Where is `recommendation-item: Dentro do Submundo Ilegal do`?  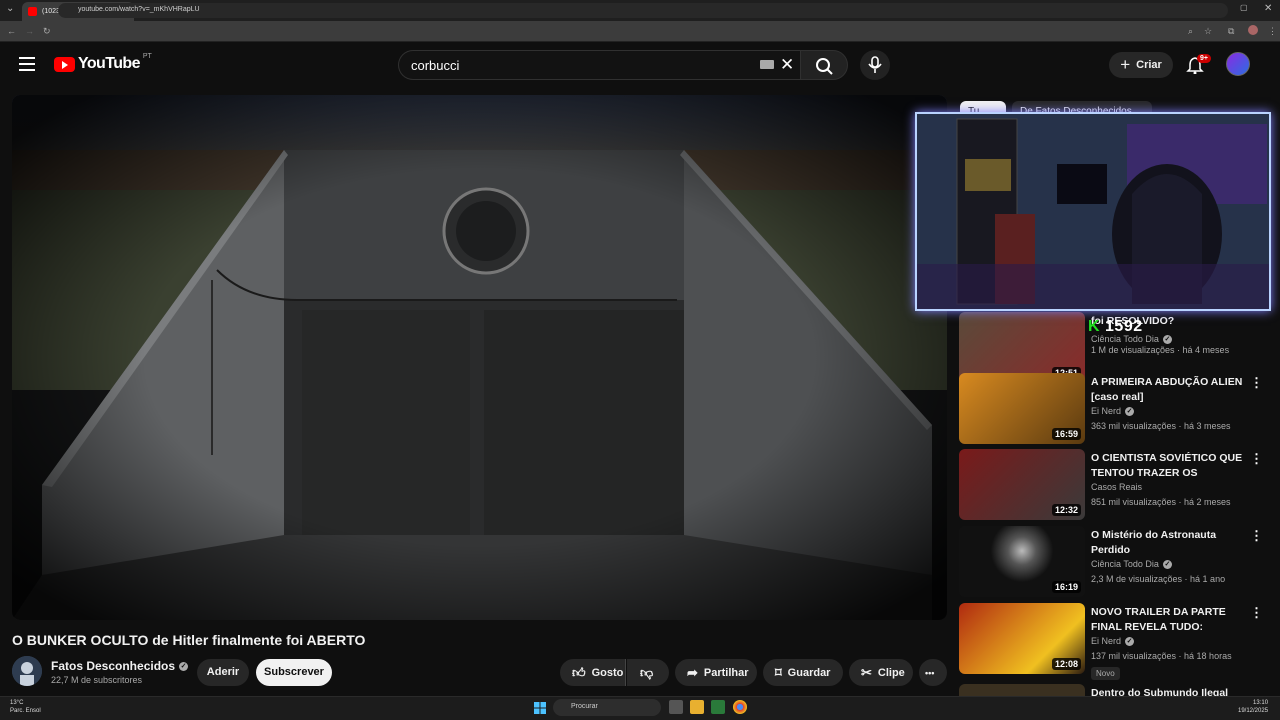
recommendation-item: Dentro do Submundo Ilegal do is located at coordinates (1108, 690).